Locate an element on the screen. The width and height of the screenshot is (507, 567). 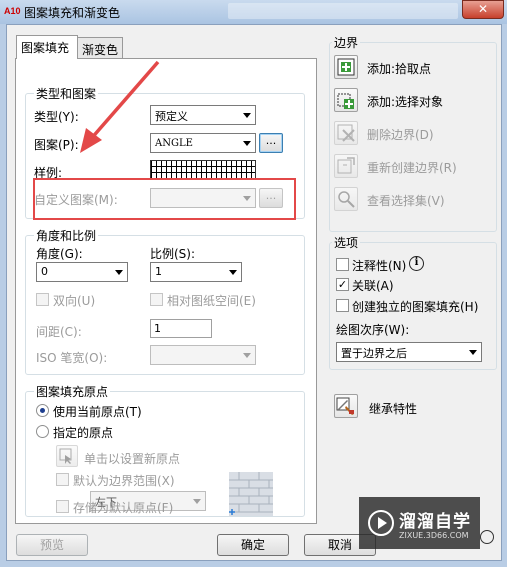
play-logo-icon is located at coordinates (381, 523).